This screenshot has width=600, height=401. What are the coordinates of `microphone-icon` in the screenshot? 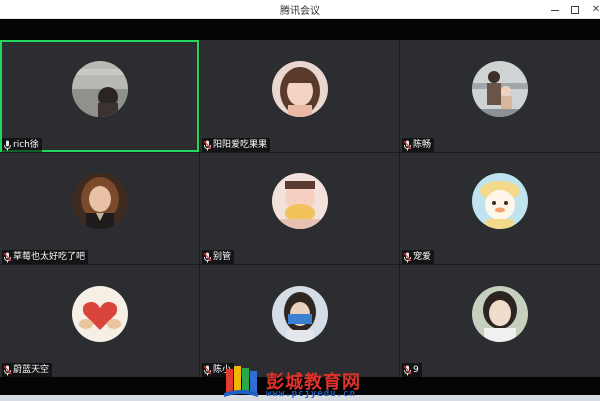 It's located at (7, 145).